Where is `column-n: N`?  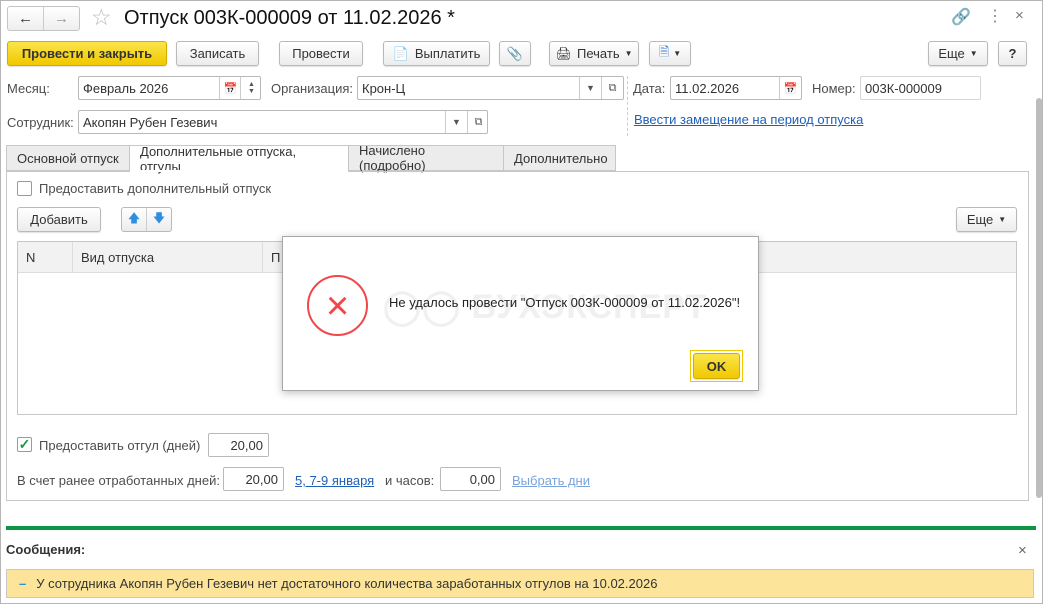 column-n: N is located at coordinates (45, 257).